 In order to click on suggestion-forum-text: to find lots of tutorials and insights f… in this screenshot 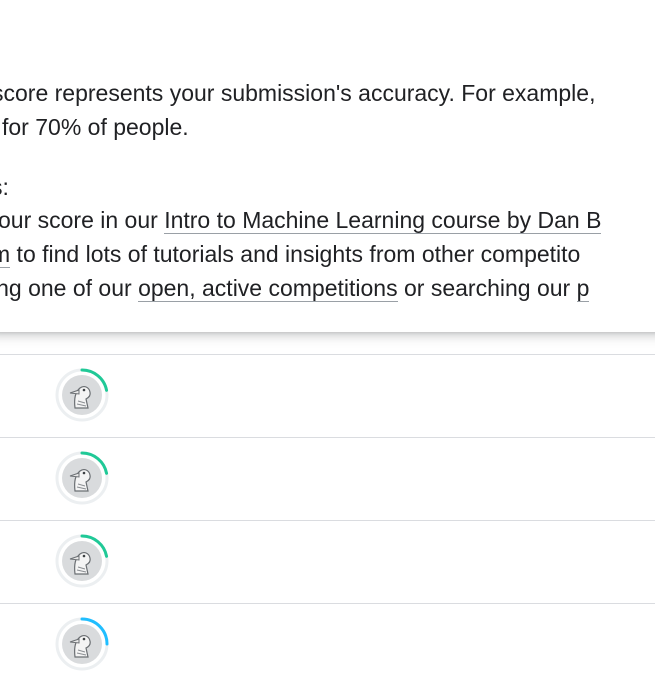, I will do `click(295, 254)`.